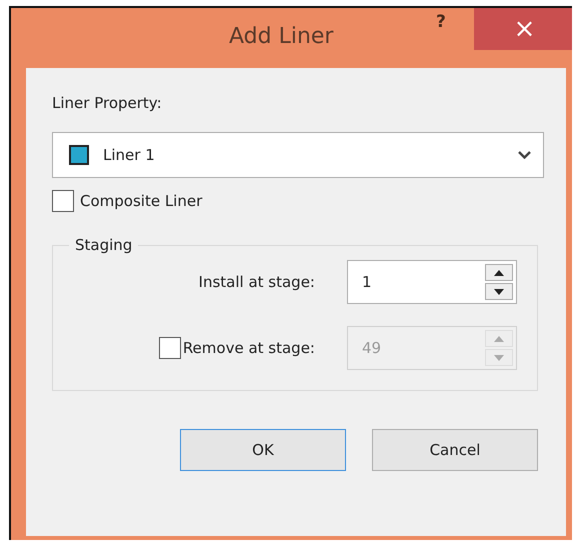  What do you see at coordinates (63, 201) in the screenshot?
I see `checkbox` at bounding box center [63, 201].